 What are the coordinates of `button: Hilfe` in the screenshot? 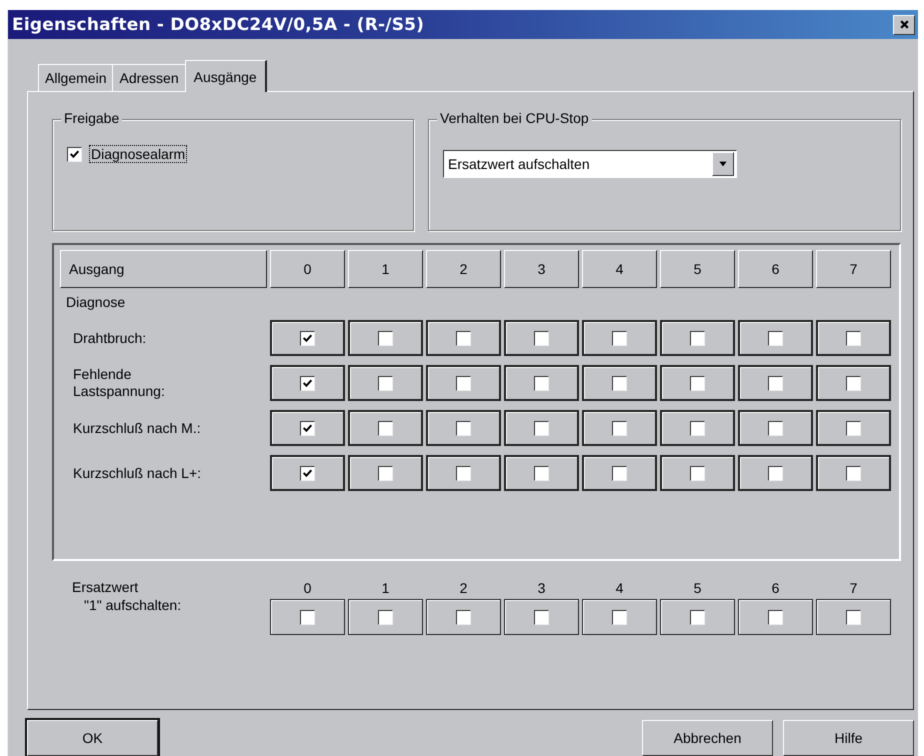 It's located at (848, 738).